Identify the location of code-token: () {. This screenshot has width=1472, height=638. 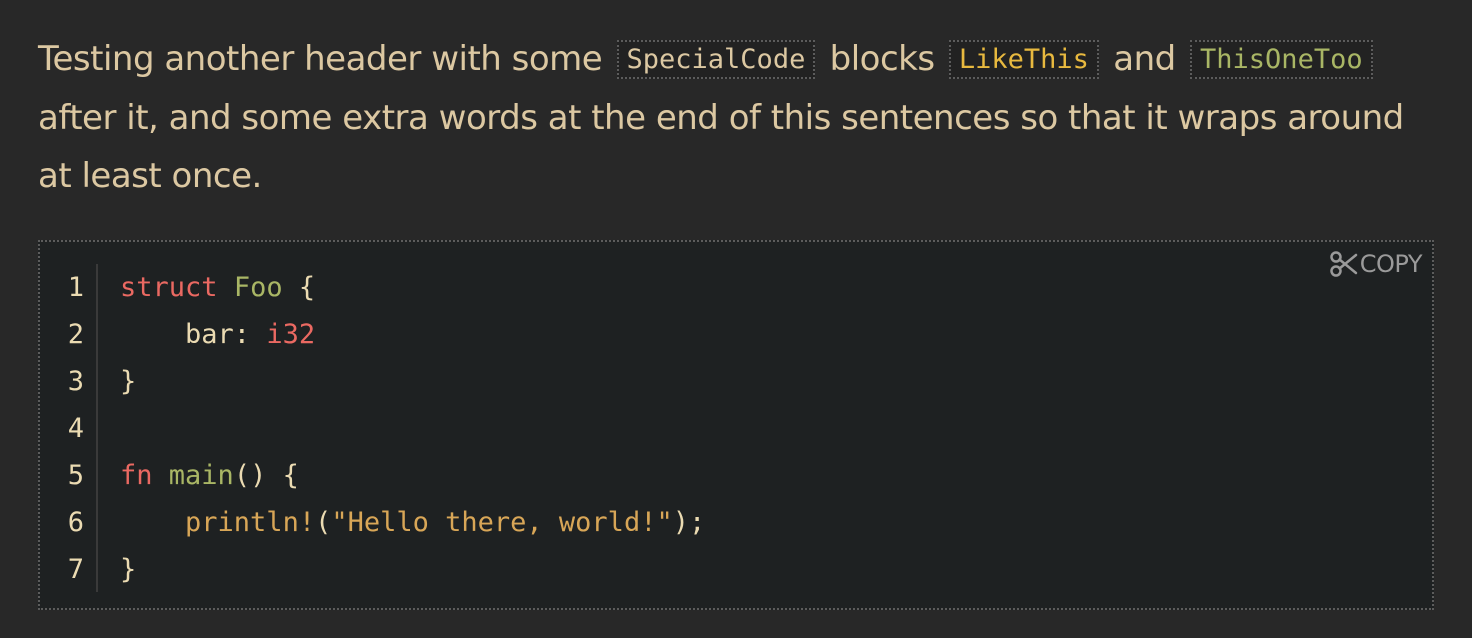
(266, 475).